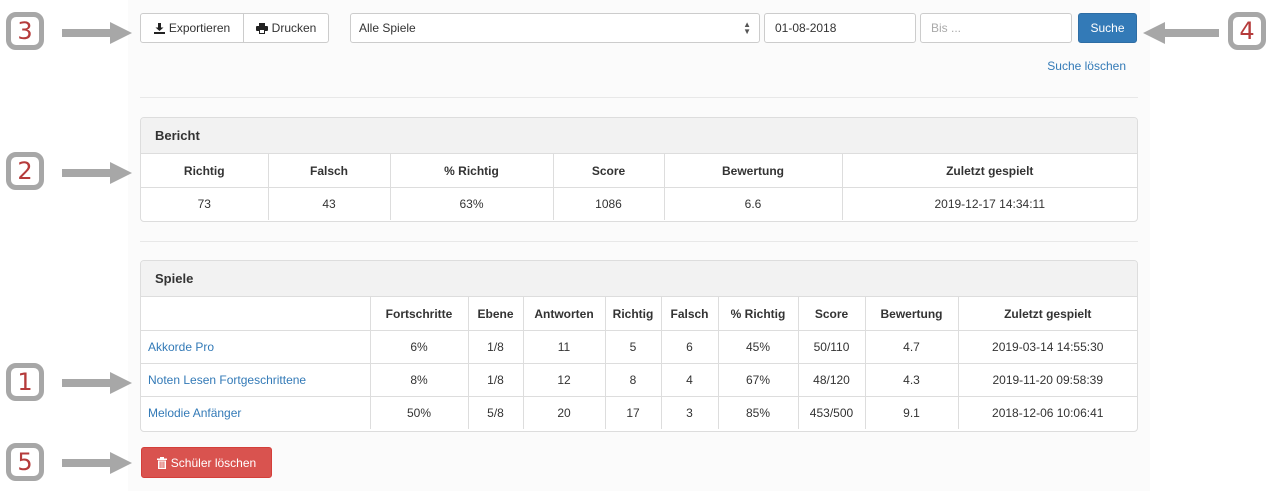  Describe the element at coordinates (912, 412) in the screenshot. I see `table-cell: 9.1` at that location.